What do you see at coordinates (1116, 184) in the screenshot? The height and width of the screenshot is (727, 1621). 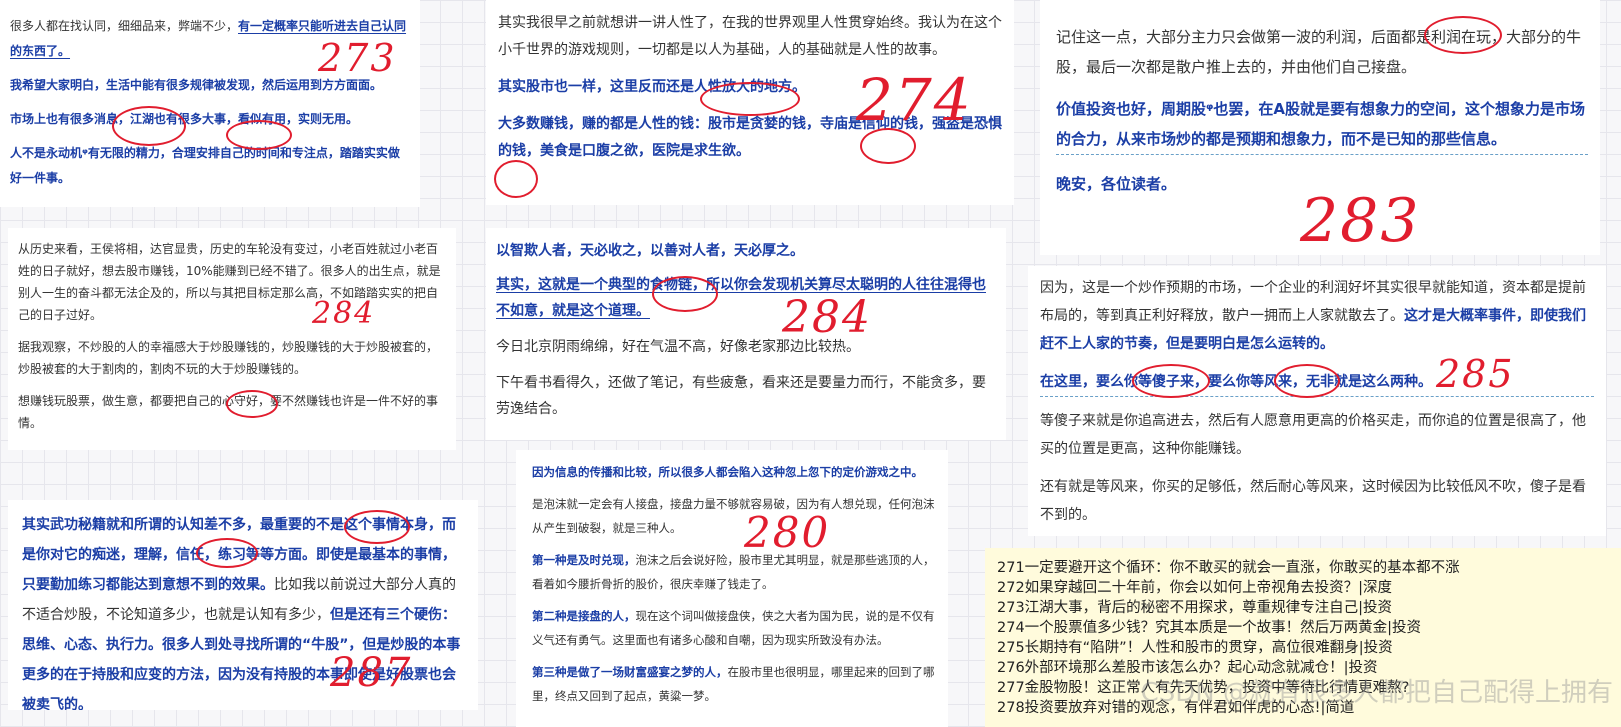 I see `paragraph: 晚安，各位读者。` at bounding box center [1116, 184].